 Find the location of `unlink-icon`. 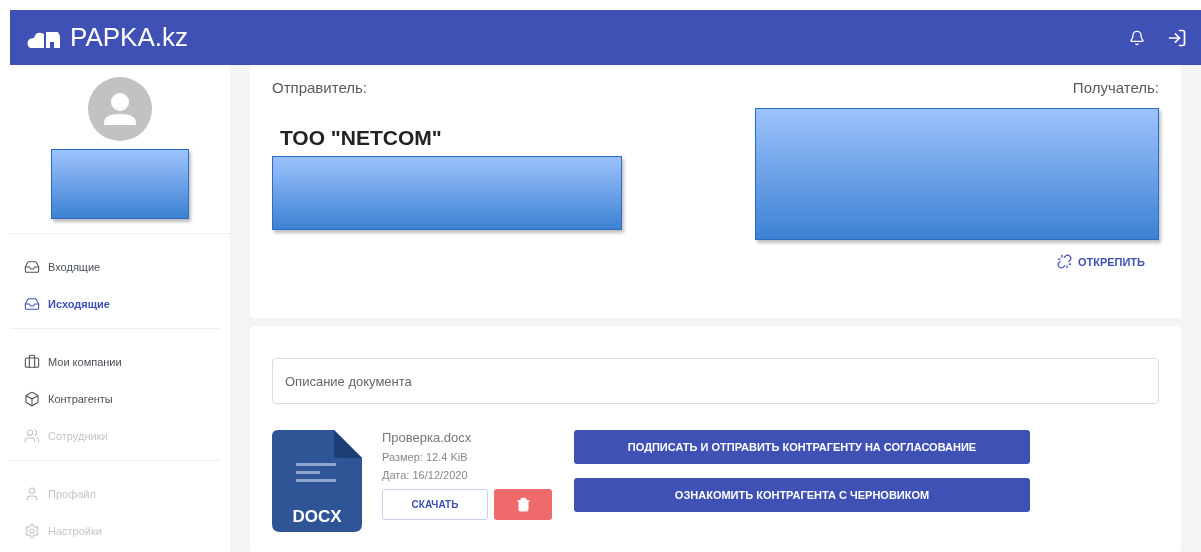

unlink-icon is located at coordinates (1064, 261).